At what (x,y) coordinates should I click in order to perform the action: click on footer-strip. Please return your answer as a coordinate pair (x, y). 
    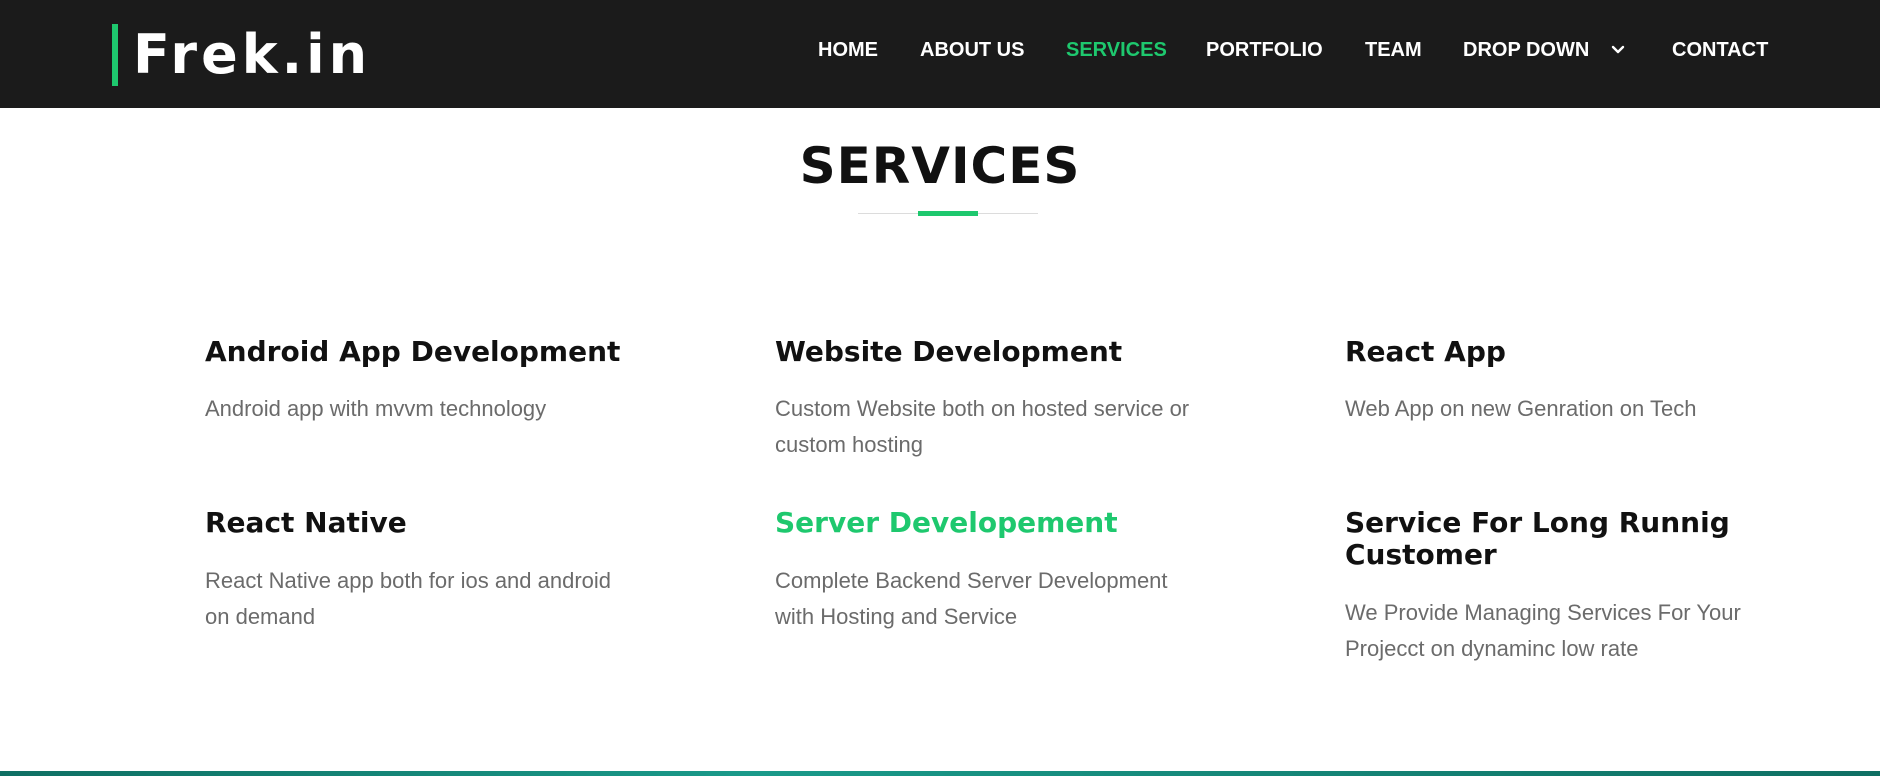
    Looking at the image, I should click on (940, 773).